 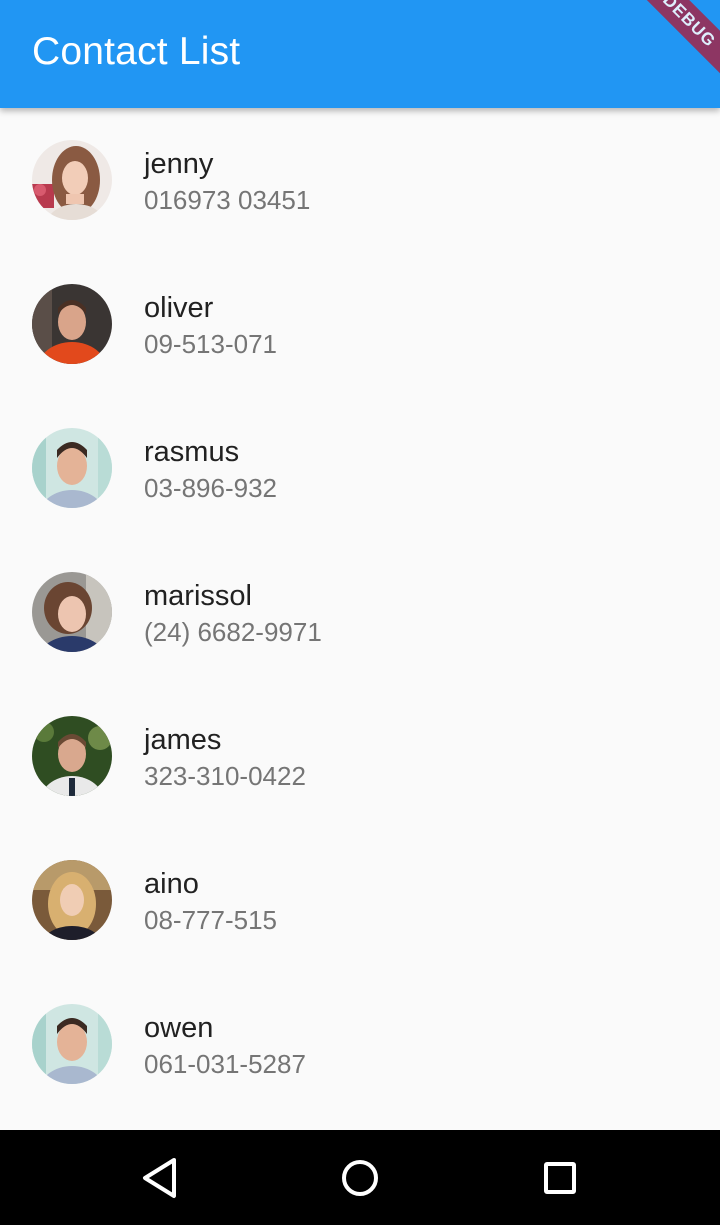 I want to click on contact-phone: 09-513-071, so click(x=210, y=344).